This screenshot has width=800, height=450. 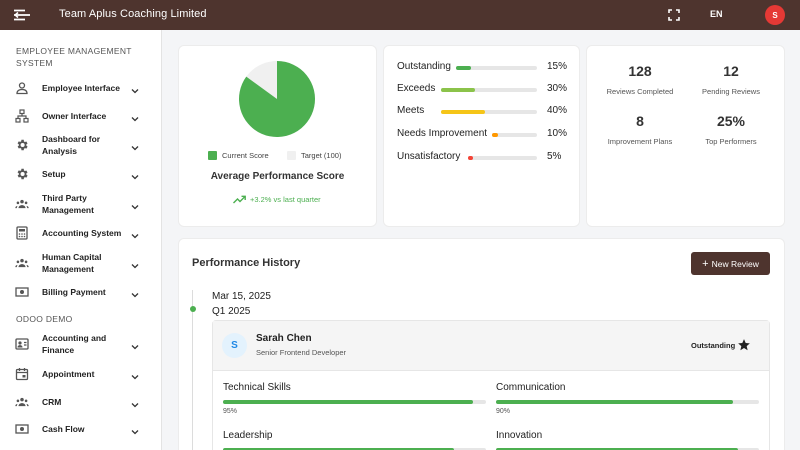 What do you see at coordinates (557, 66) in the screenshot?
I see `distribution-percent: 15%` at bounding box center [557, 66].